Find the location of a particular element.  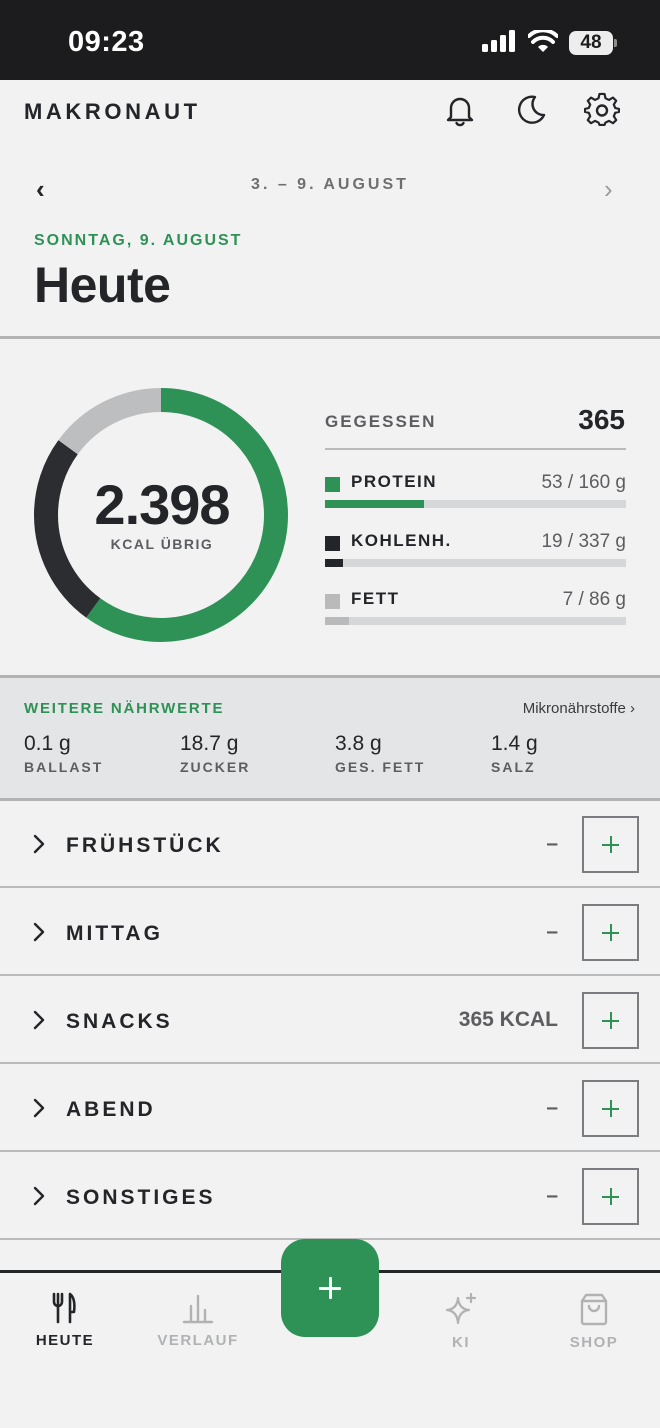

meal-row-breakfast: FRÜHSTÜCK – is located at coordinates (330, 845).